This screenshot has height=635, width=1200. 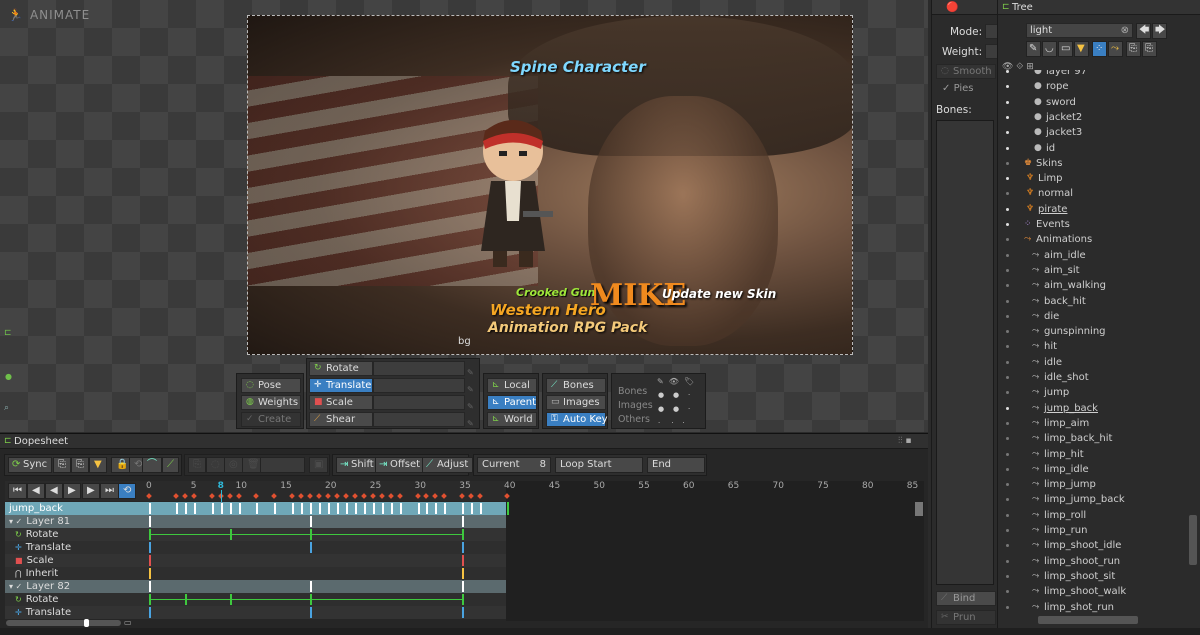 What do you see at coordinates (1081, 49) in the screenshot?
I see `filter-funnel-icon: ▼` at bounding box center [1081, 49].